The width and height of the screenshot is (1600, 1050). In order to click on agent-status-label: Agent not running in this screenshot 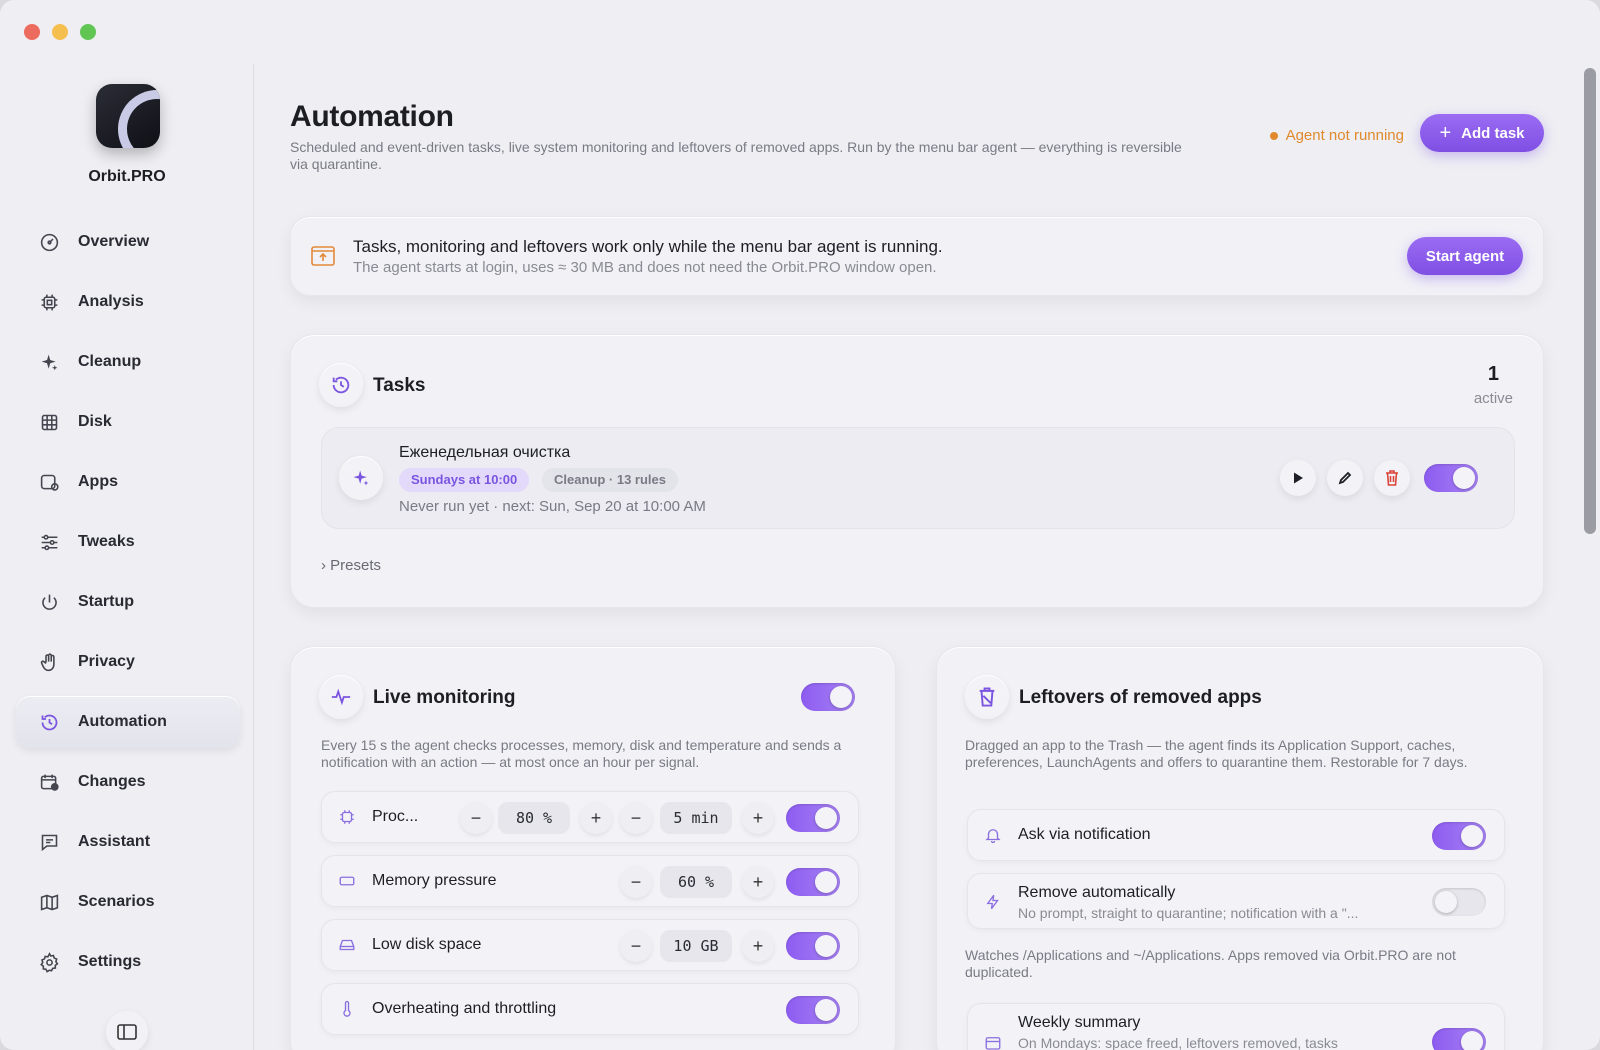, I will do `click(1344, 135)`.